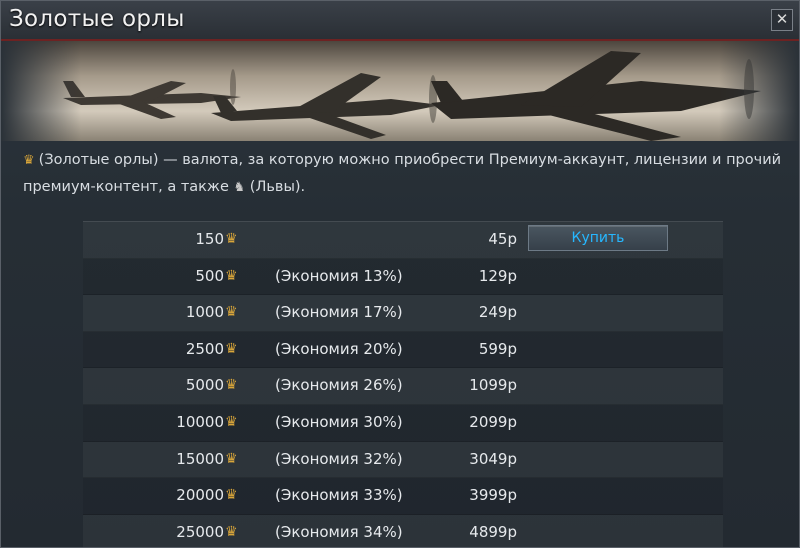 This screenshot has height=548, width=800. I want to click on eagle-amount: 15000, so click(200, 458).